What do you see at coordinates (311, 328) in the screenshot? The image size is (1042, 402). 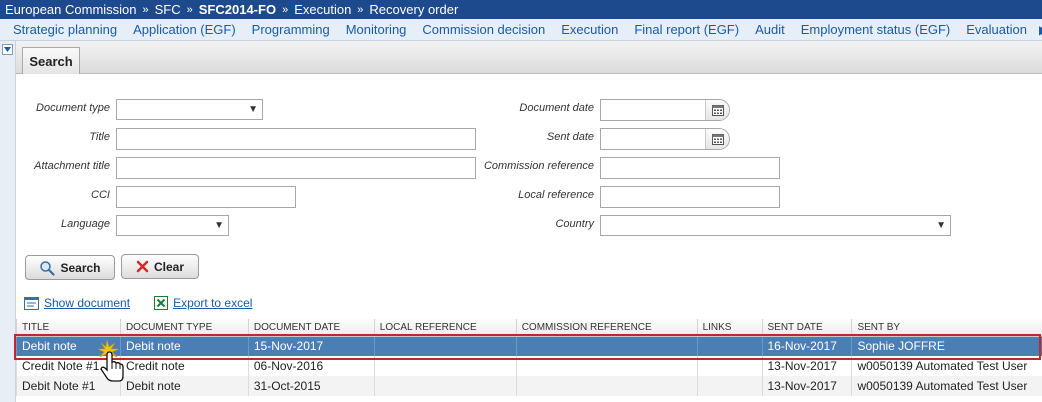 I see `column-header-document-date: DOCUMENT DATE` at bounding box center [311, 328].